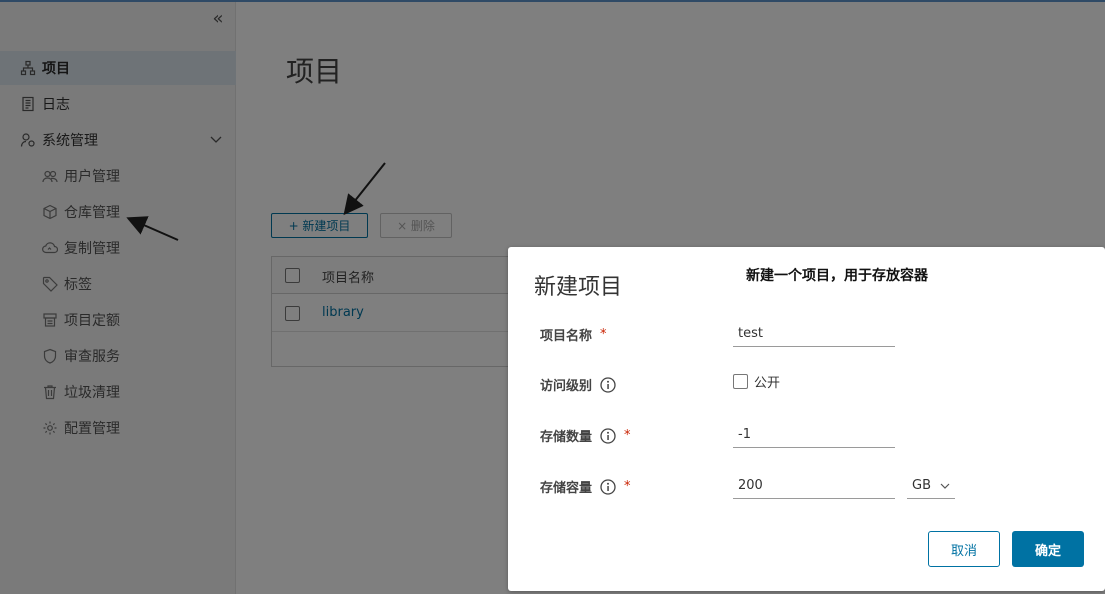 This screenshot has height=594, width=1105. I want to click on project-name-label-text: 项目名称, so click(566, 336).